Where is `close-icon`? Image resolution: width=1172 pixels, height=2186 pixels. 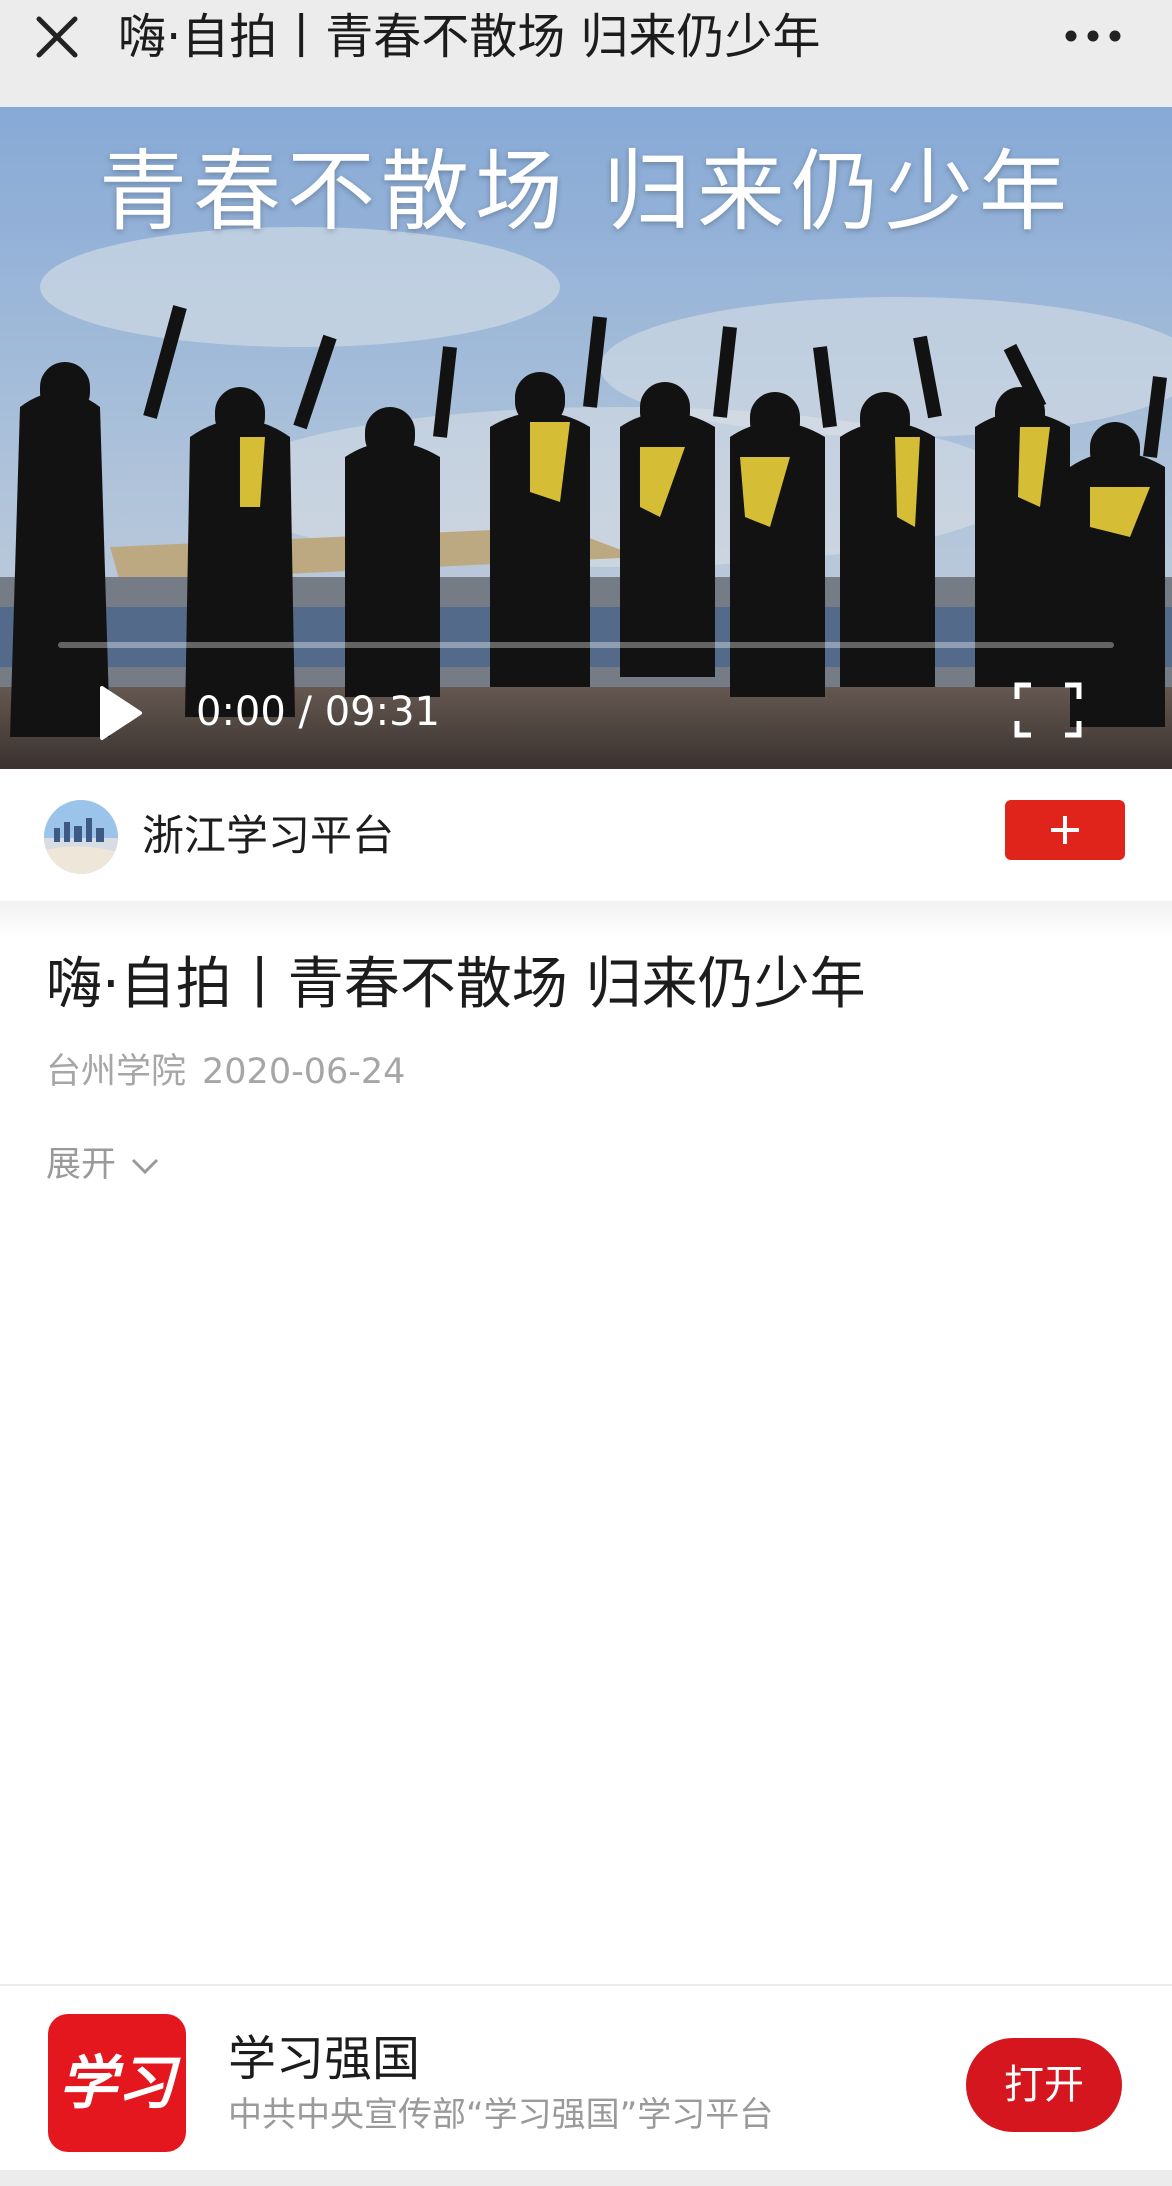
close-icon is located at coordinates (57, 37).